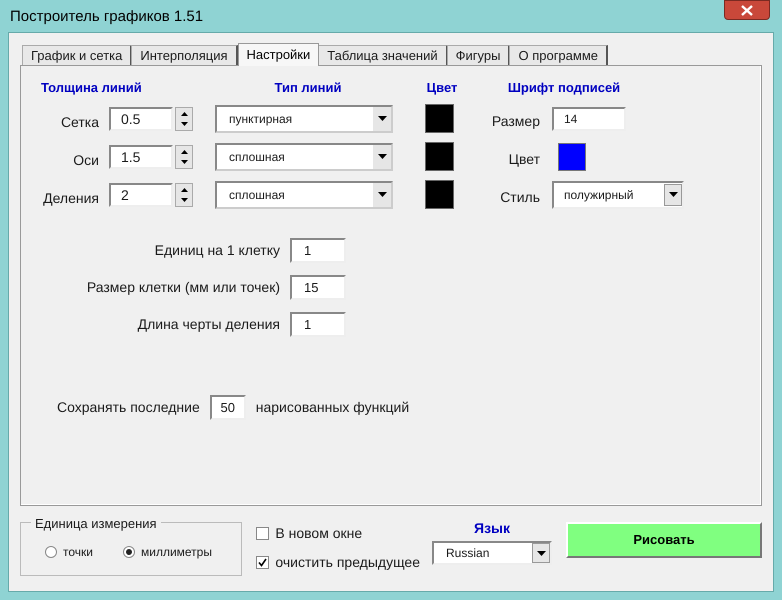  What do you see at coordinates (558, 55) in the screenshot?
I see `tab: О программе` at bounding box center [558, 55].